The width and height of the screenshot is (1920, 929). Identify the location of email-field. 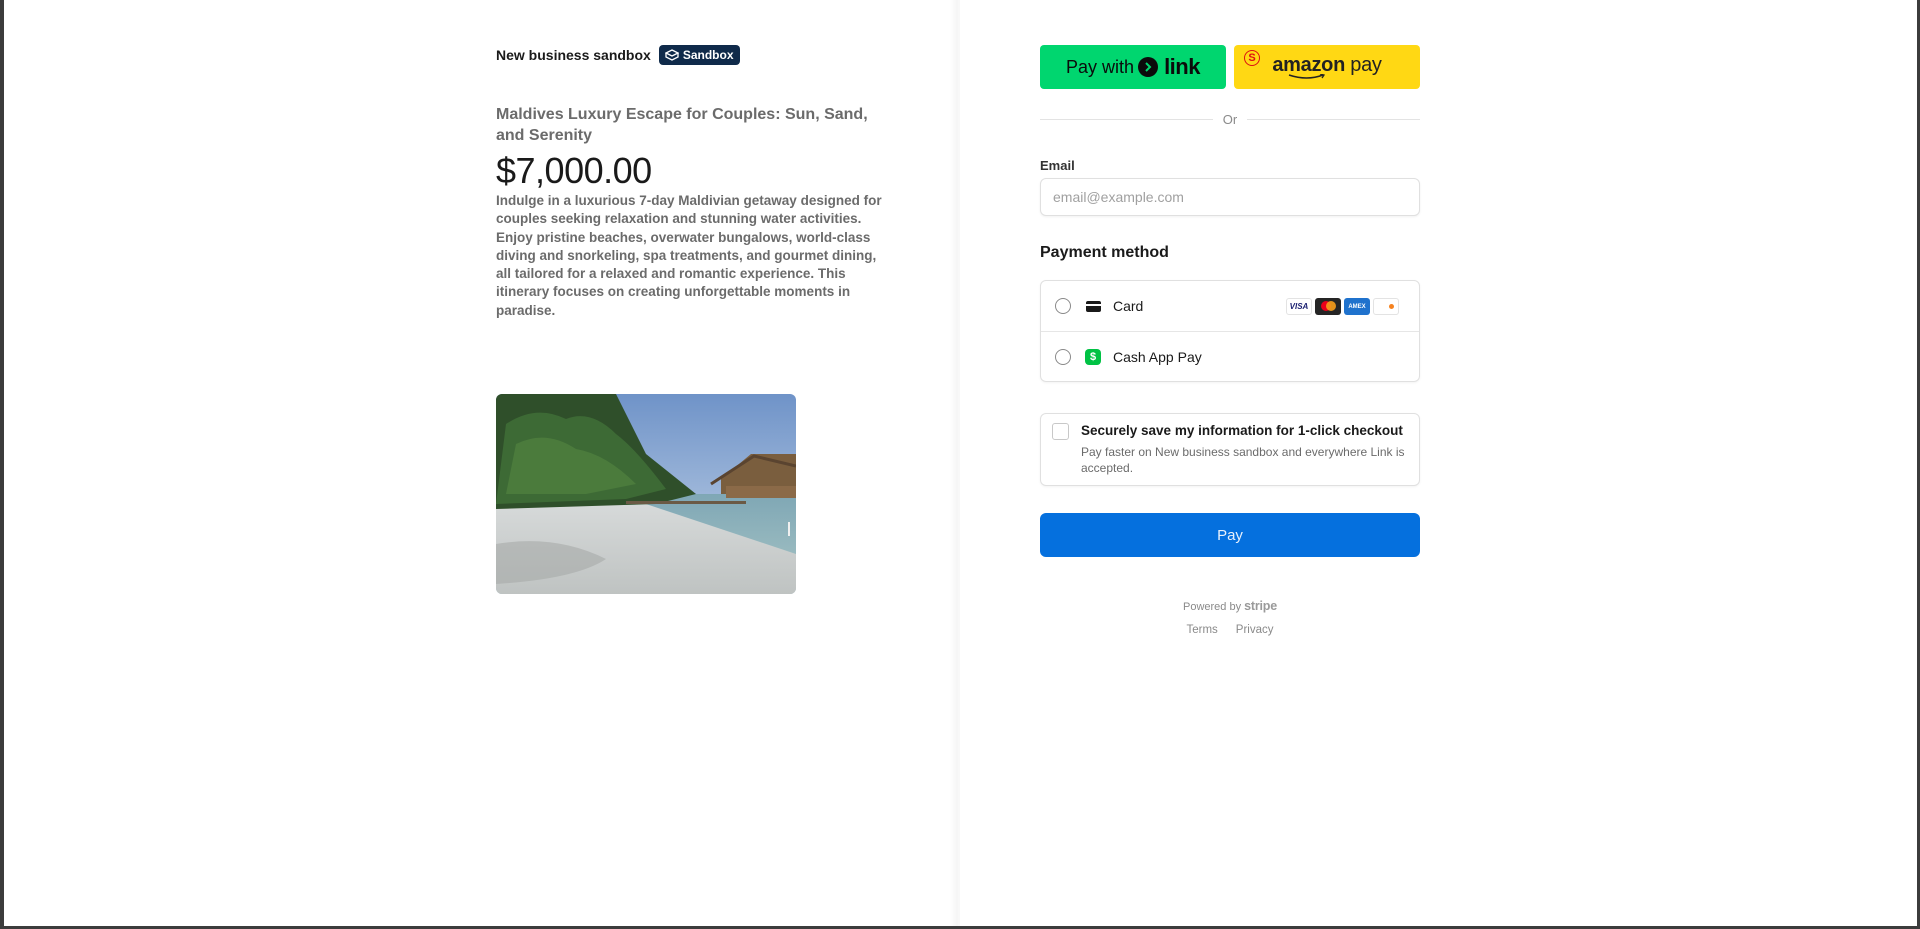
(1230, 197).